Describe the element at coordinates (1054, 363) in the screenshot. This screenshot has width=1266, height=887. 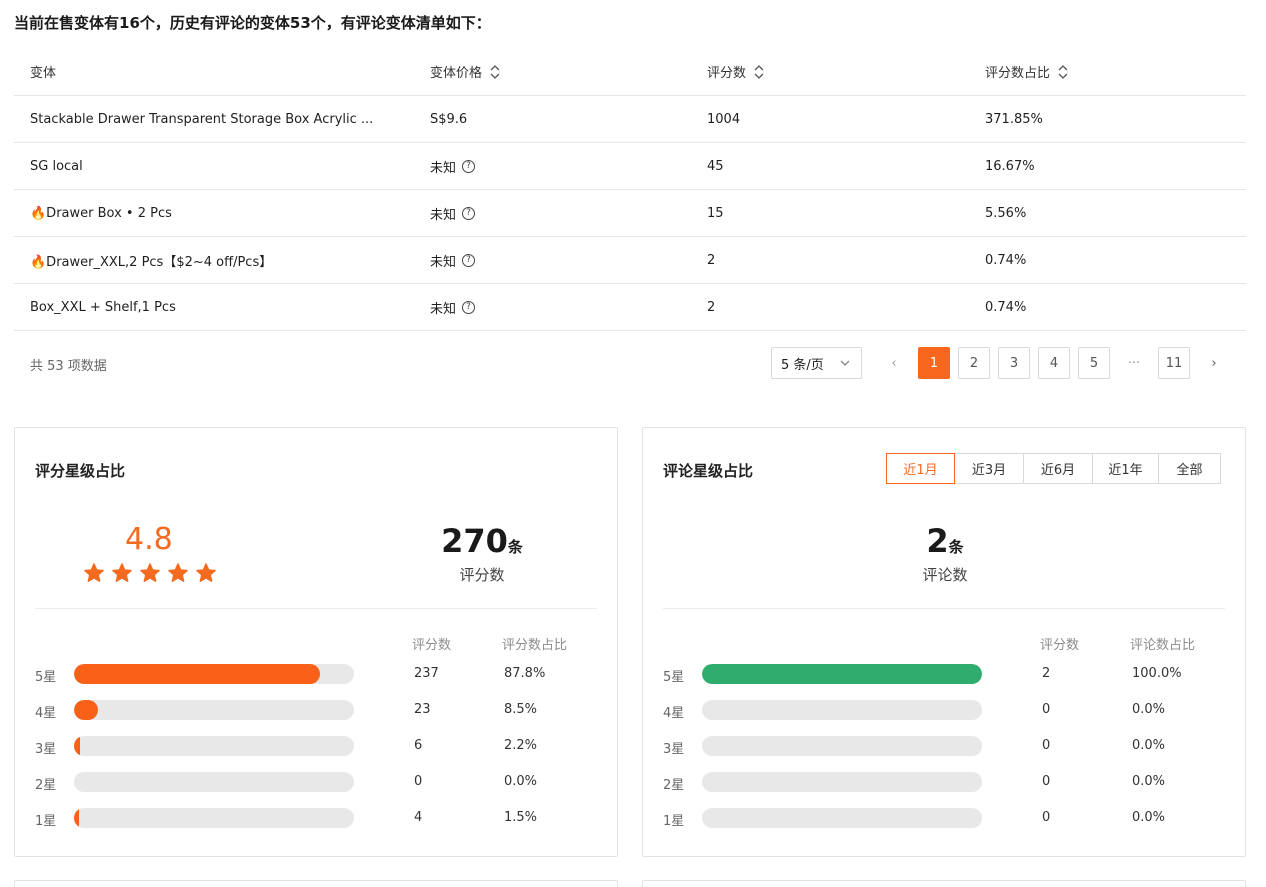
I see `page-button-4: 4` at that location.